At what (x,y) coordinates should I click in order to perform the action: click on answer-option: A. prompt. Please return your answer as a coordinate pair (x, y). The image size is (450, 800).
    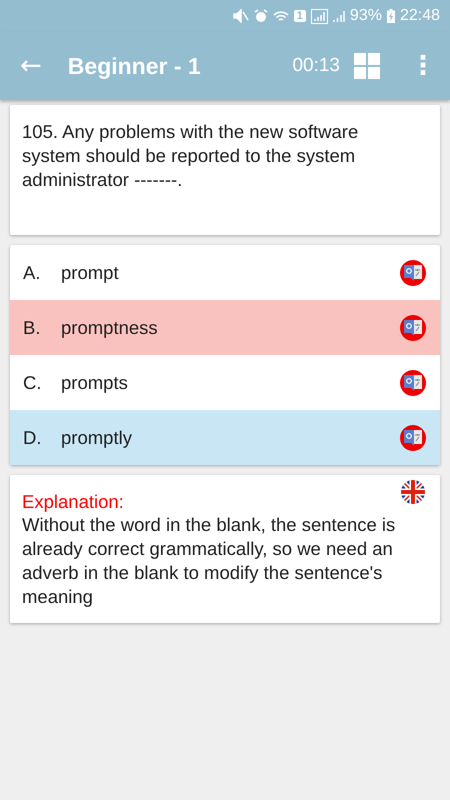
    Looking at the image, I should click on (225, 272).